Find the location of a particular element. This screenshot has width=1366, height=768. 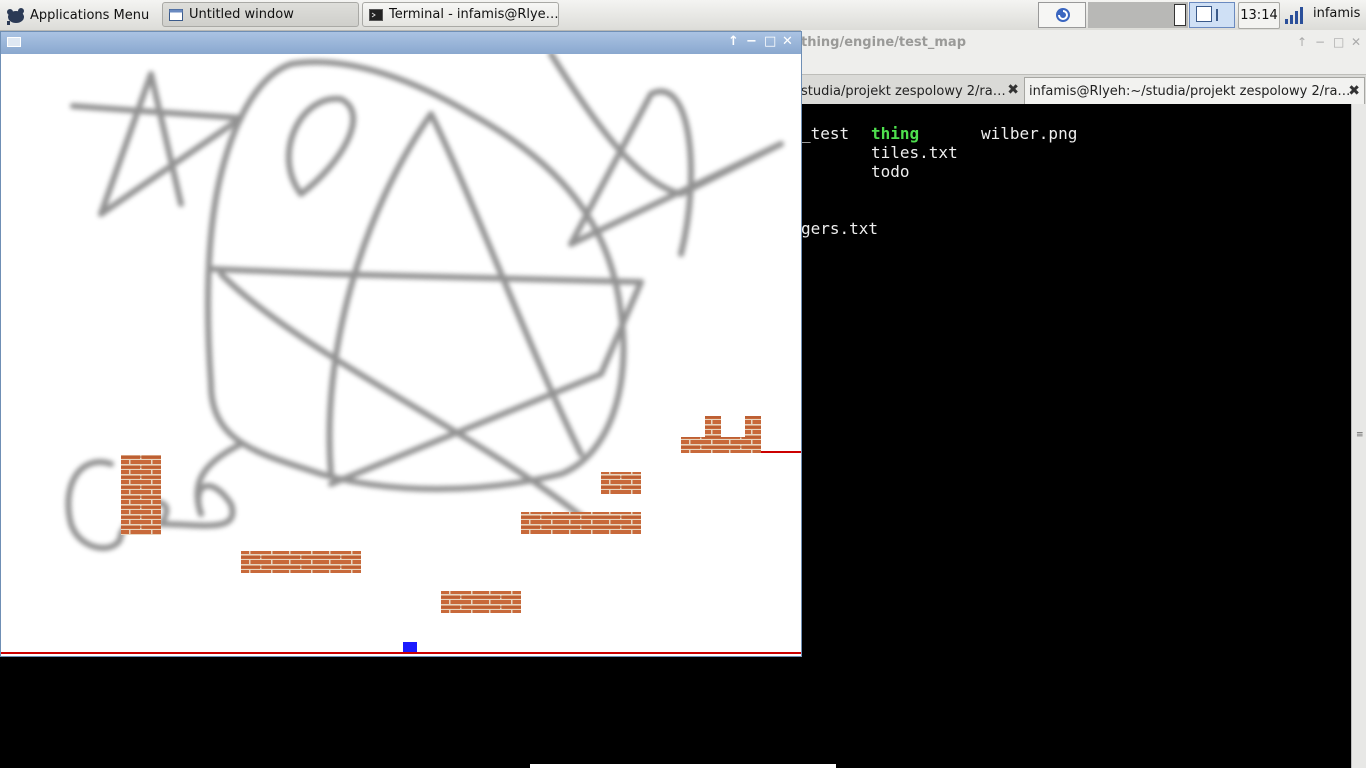

player-sprite is located at coordinates (410, 647).